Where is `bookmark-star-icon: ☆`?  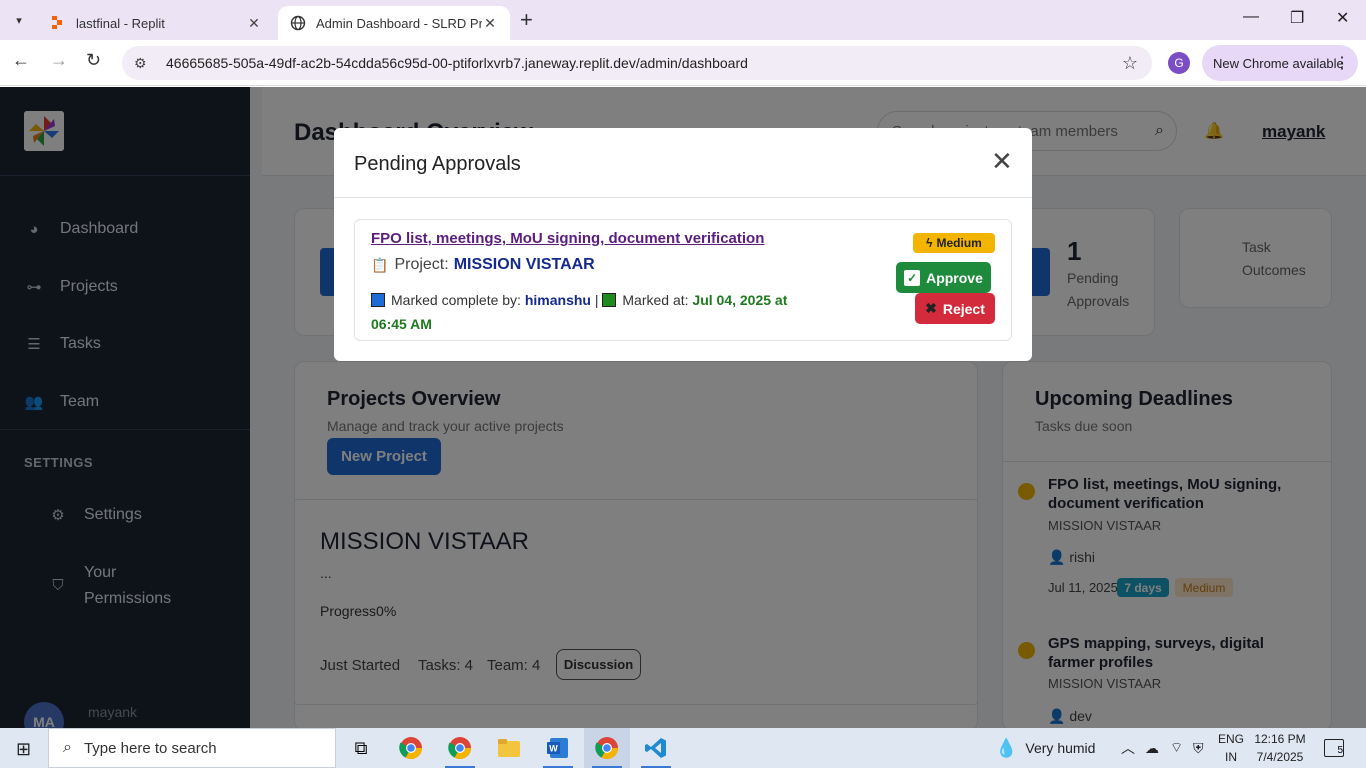 bookmark-star-icon: ☆ is located at coordinates (1130, 63).